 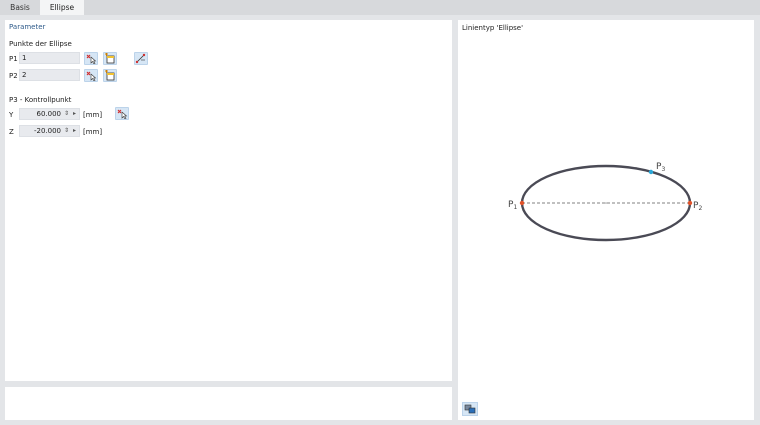 I want to click on z-label: Z, so click(x=11, y=132).